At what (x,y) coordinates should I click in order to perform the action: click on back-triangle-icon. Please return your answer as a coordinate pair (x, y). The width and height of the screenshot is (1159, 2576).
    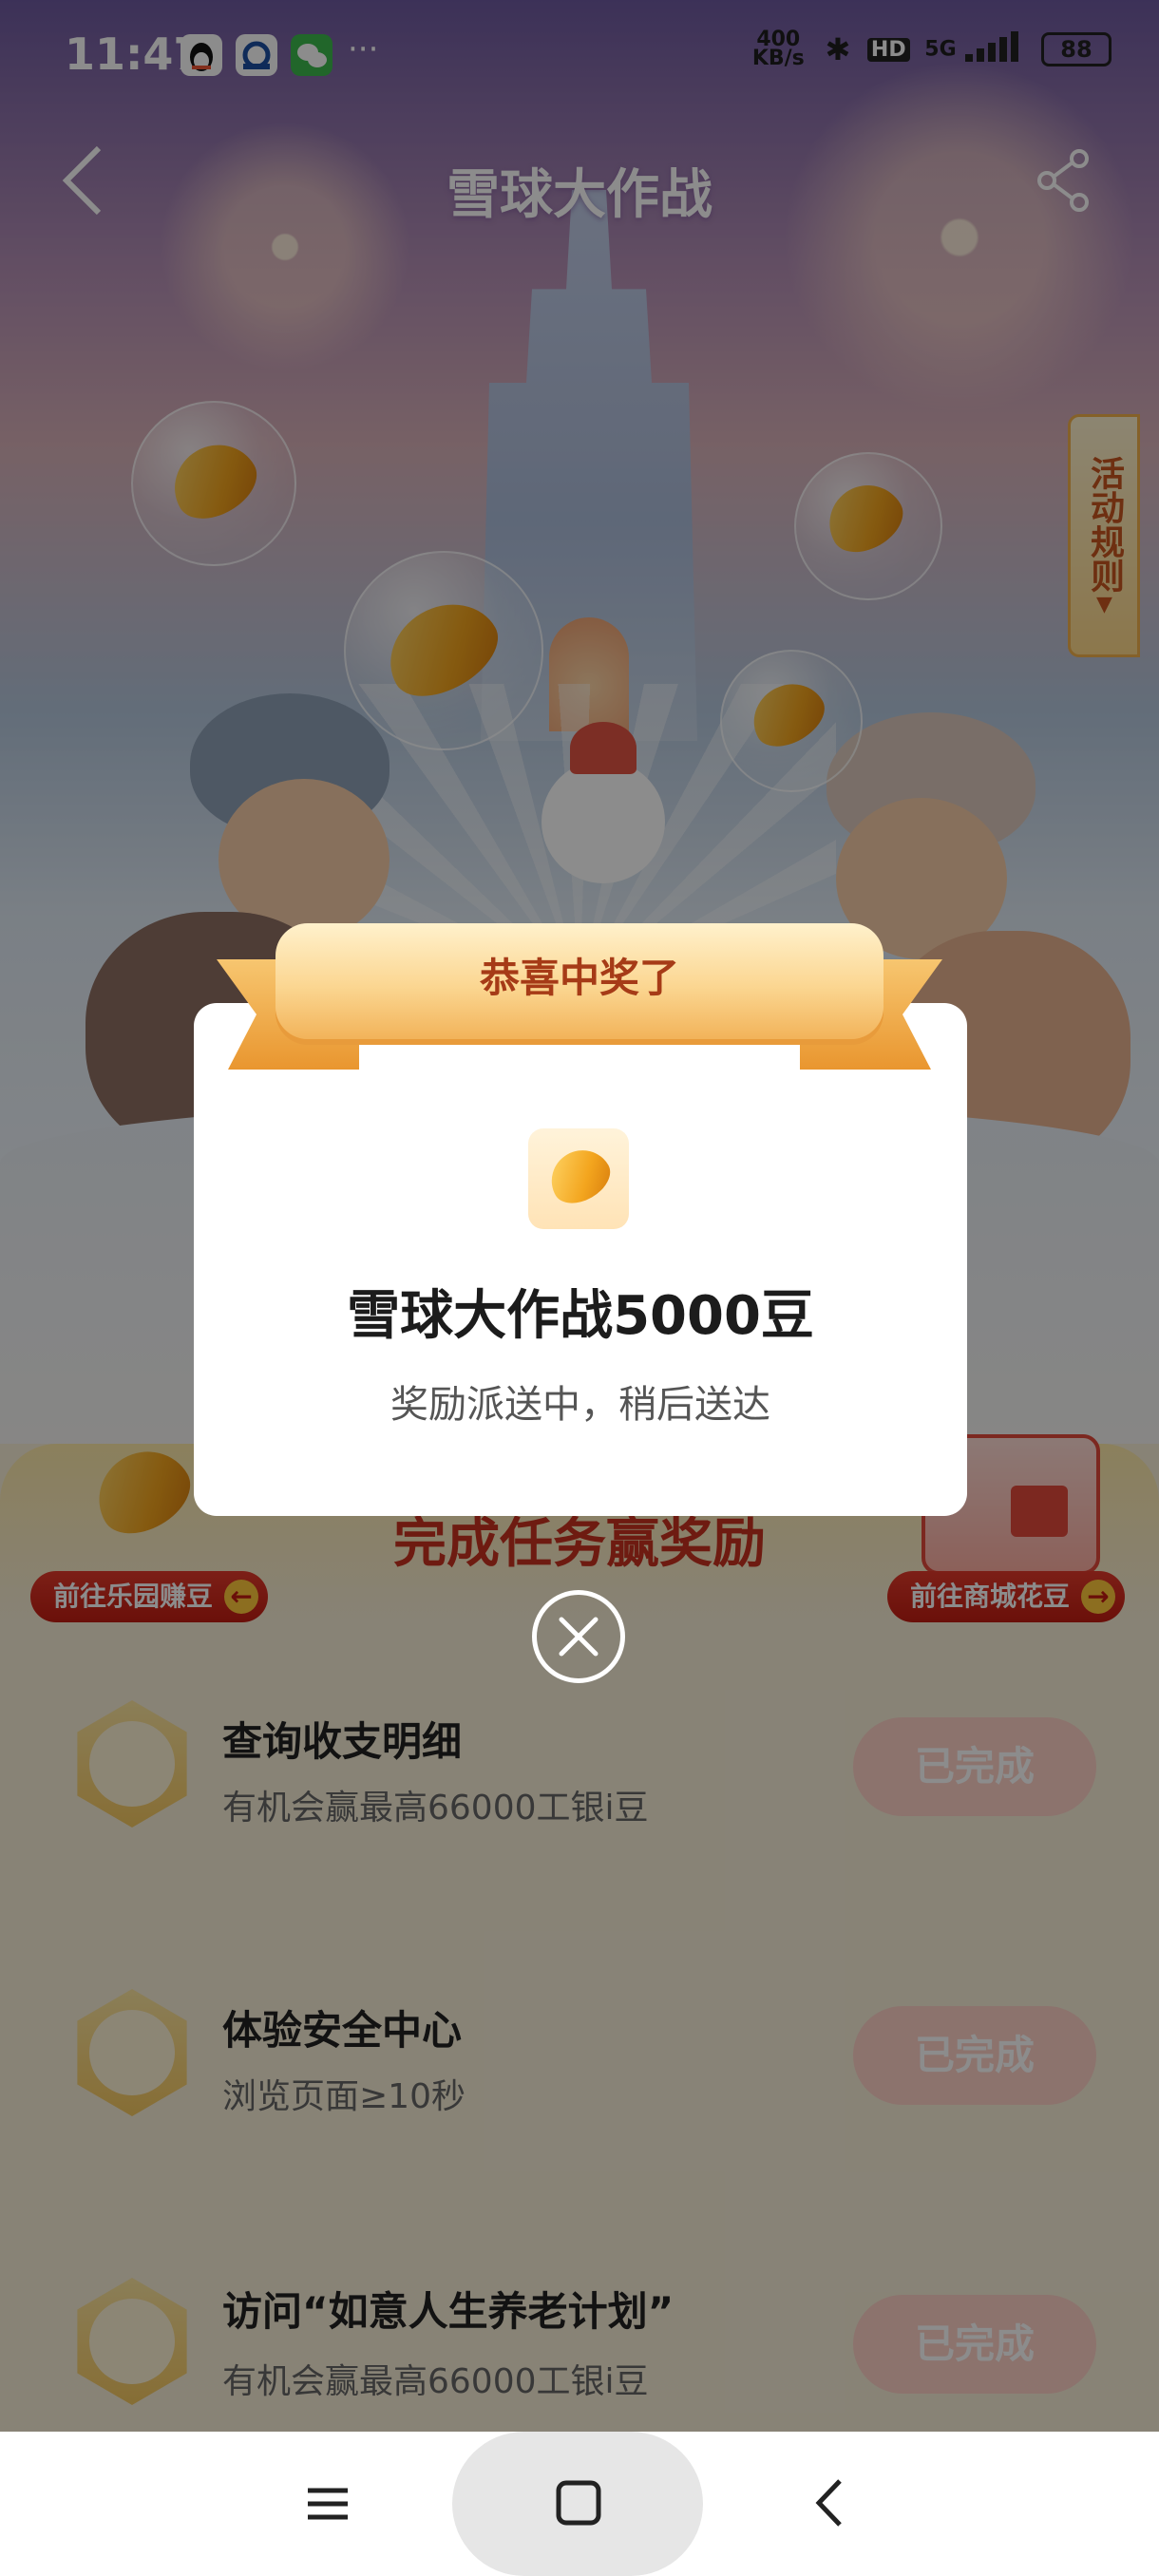
    Looking at the image, I should click on (828, 2503).